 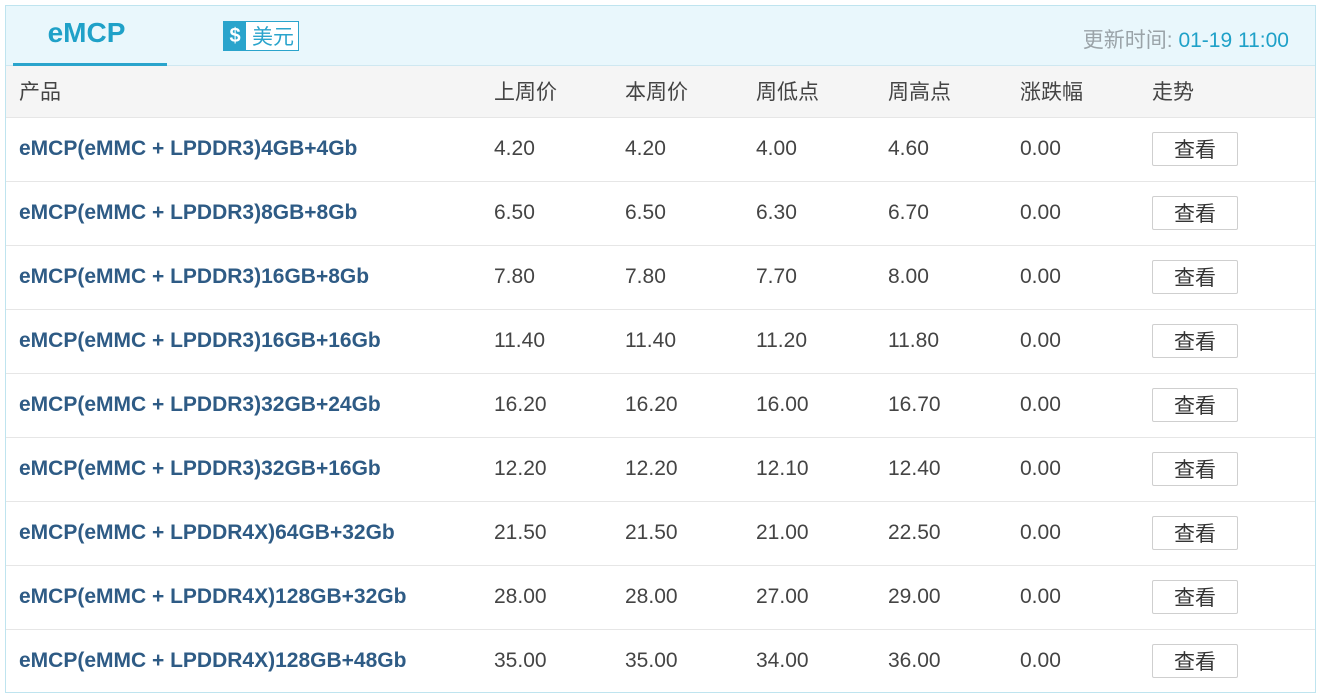 I want to click on last-week-price: 16.20, so click(x=520, y=404).